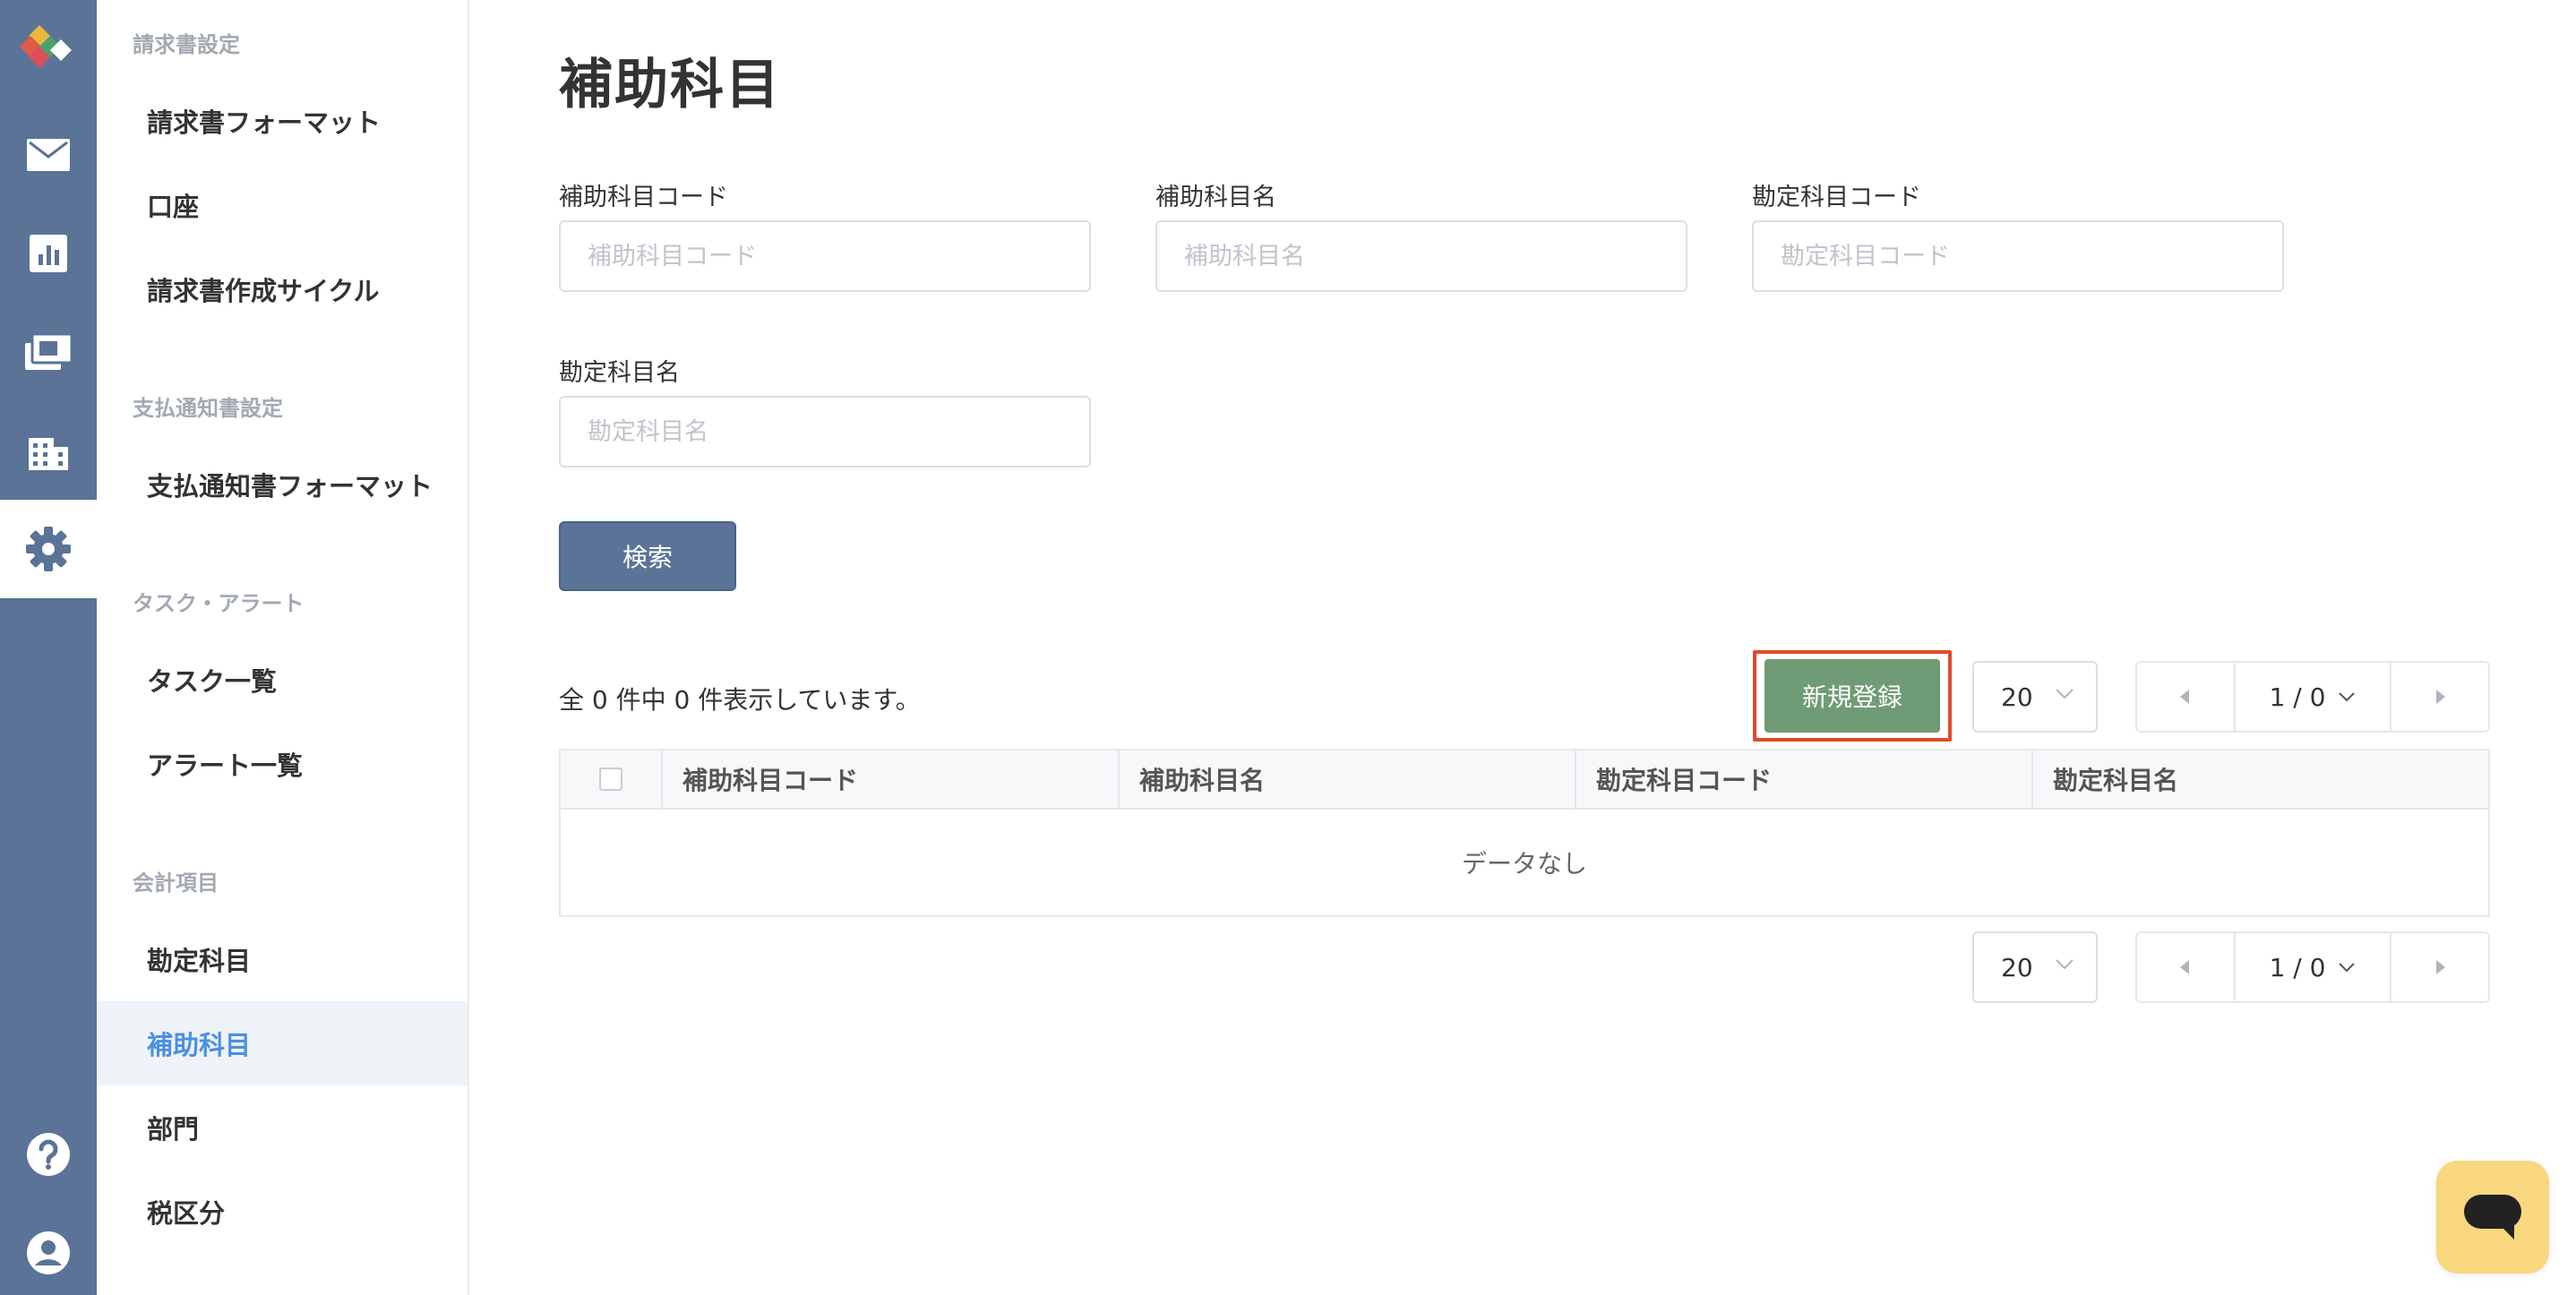 The image size is (2576, 1295). Describe the element at coordinates (282, 485) in the screenshot. I see `sidebar-item-payment-notice-format: 支払通知書フォーマット` at that location.